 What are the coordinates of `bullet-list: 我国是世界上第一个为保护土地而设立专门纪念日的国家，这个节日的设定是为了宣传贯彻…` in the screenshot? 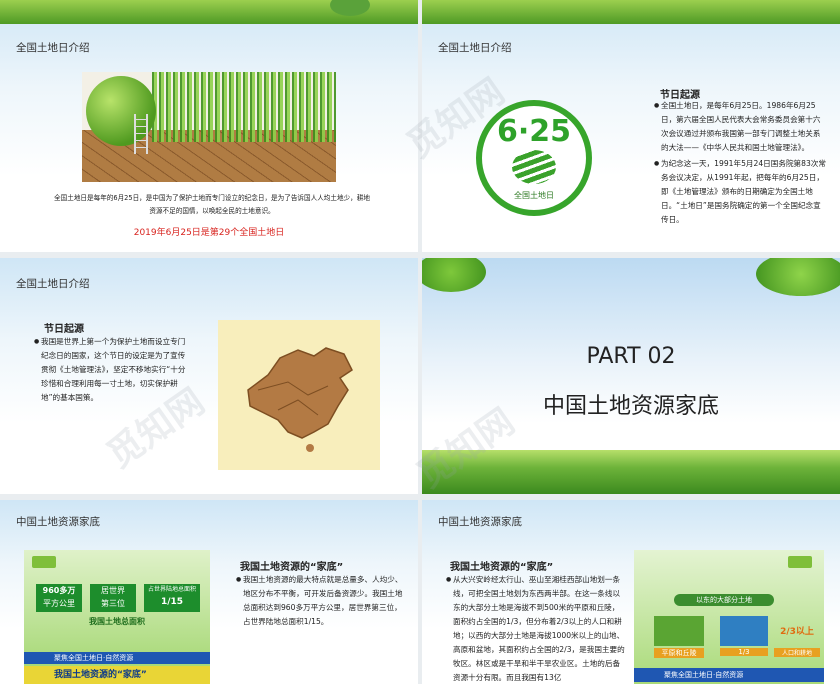 It's located at (112, 370).